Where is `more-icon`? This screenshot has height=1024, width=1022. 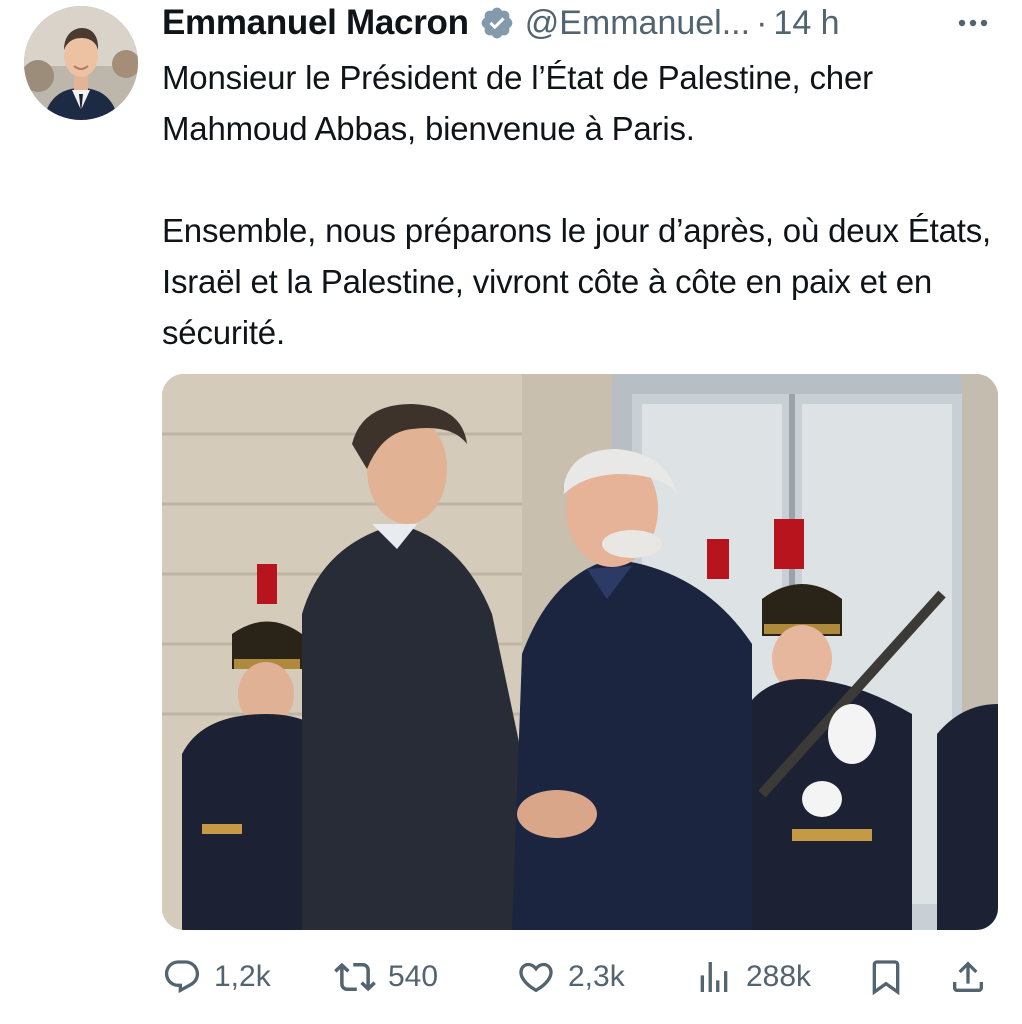 more-icon is located at coordinates (973, 23).